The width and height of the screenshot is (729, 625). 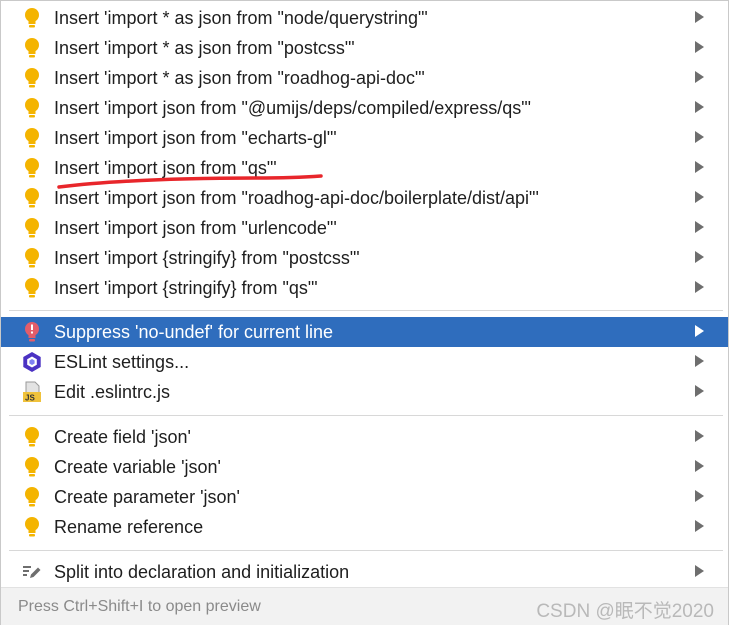 What do you see at coordinates (147, 497) in the screenshot?
I see `menu-item-label: Create parameter 'json'` at bounding box center [147, 497].